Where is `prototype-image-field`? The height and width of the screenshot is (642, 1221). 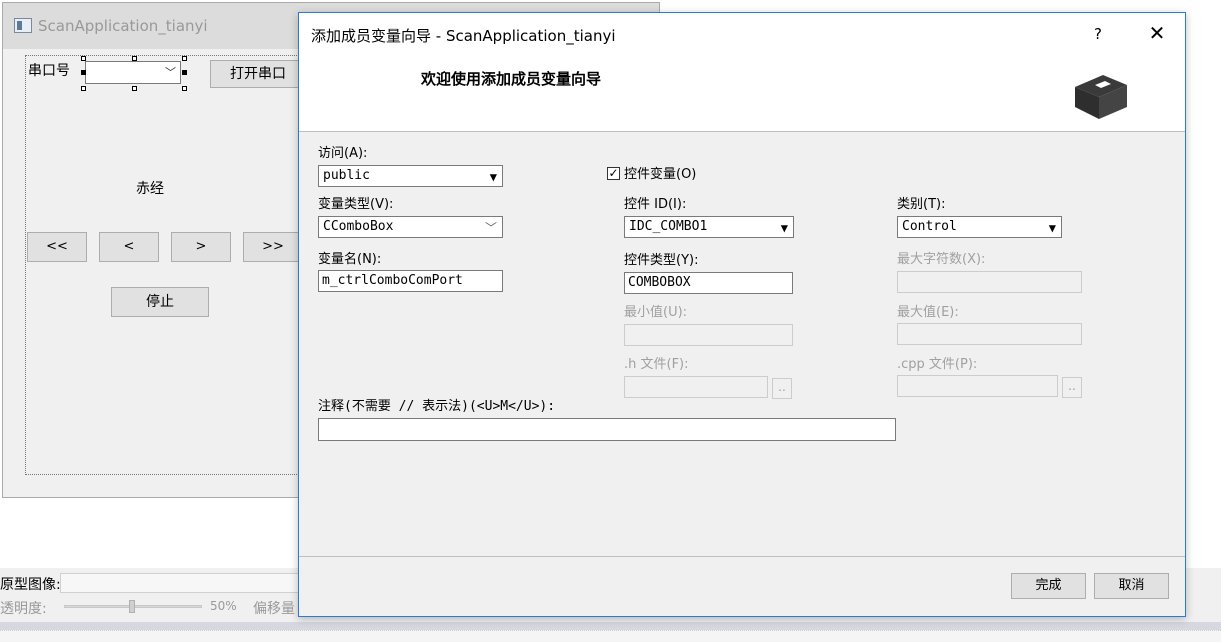 prototype-image-field is located at coordinates (180, 583).